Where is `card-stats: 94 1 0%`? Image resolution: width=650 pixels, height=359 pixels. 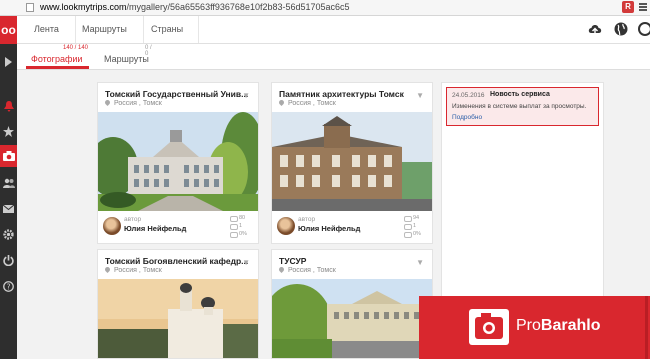 card-stats: 94 1 0% is located at coordinates (415, 226).